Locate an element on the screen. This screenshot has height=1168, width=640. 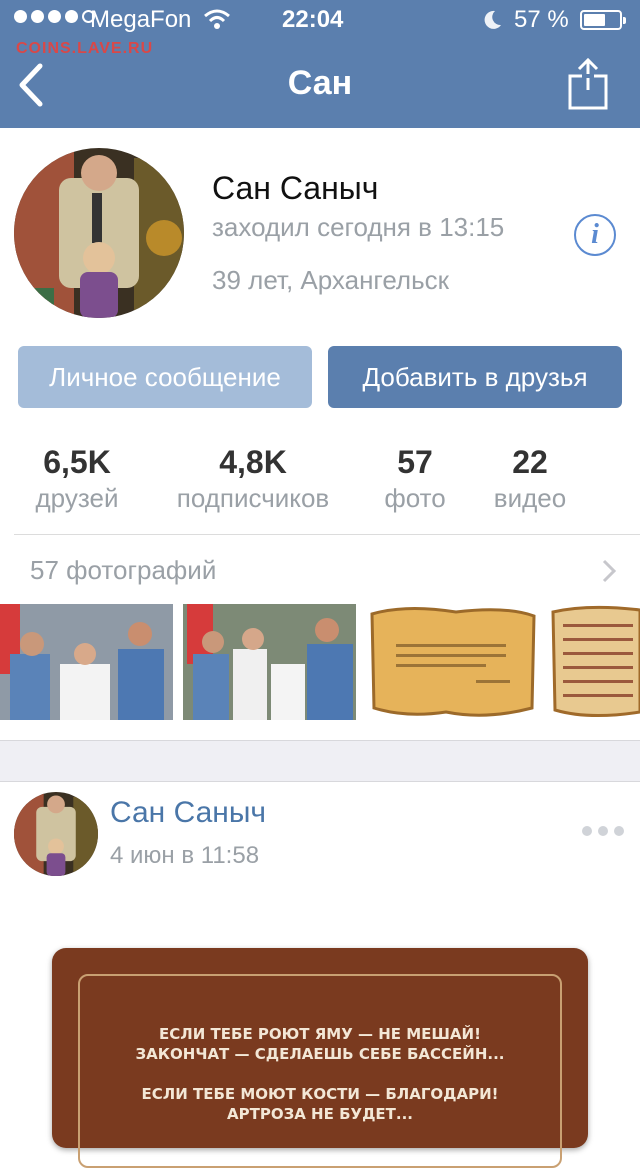
counter-value: 4,8K is located at coordinates (253, 462).